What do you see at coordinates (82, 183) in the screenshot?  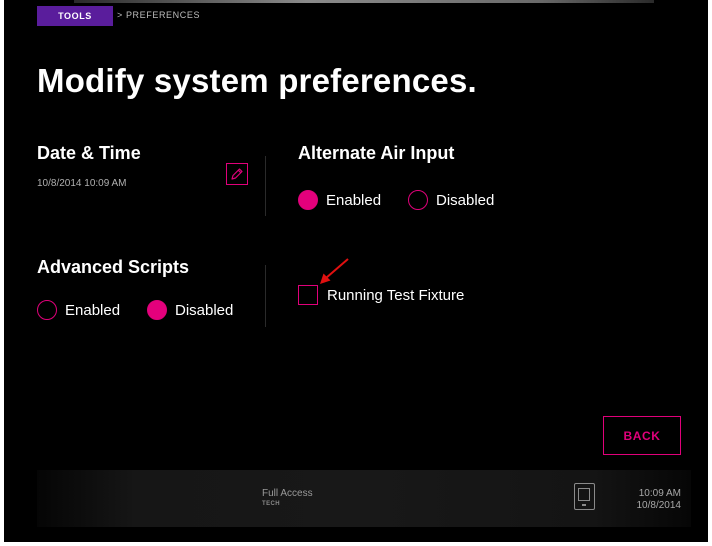 I see `date-time-value: 10/8/2014 10:09 AM` at bounding box center [82, 183].